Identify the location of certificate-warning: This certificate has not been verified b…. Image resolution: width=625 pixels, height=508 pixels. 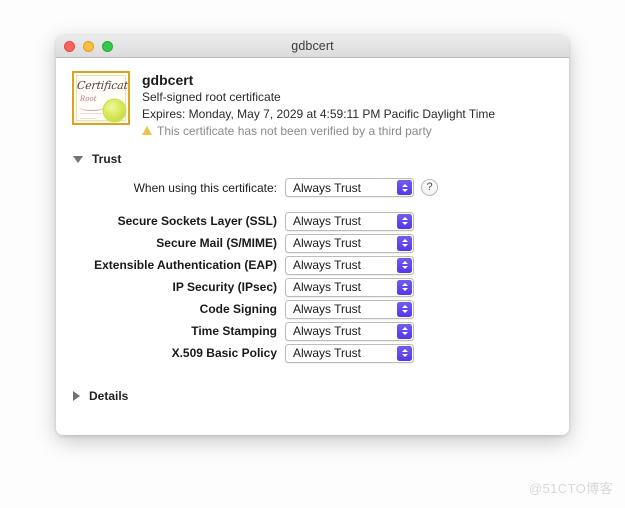
(318, 131).